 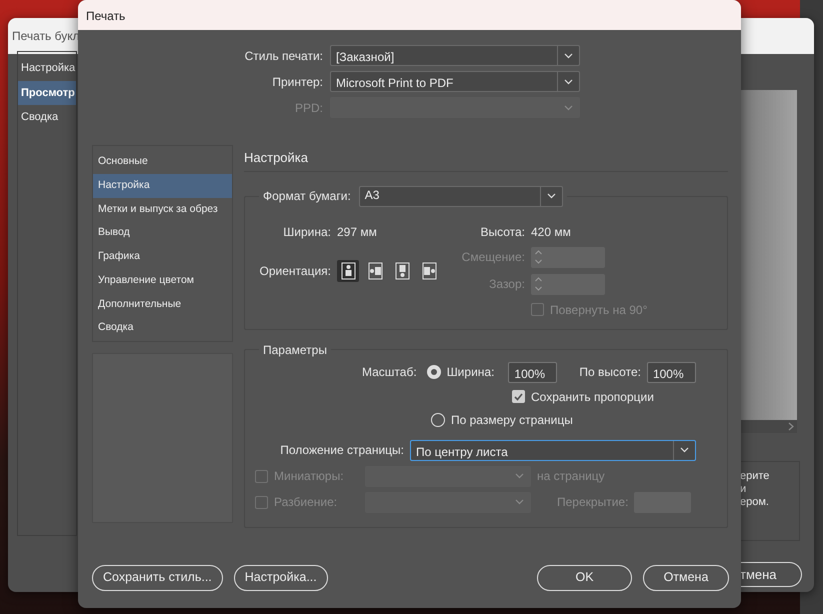 What do you see at coordinates (47, 68) in the screenshot?
I see `sidebar-item: Настройка` at bounding box center [47, 68].